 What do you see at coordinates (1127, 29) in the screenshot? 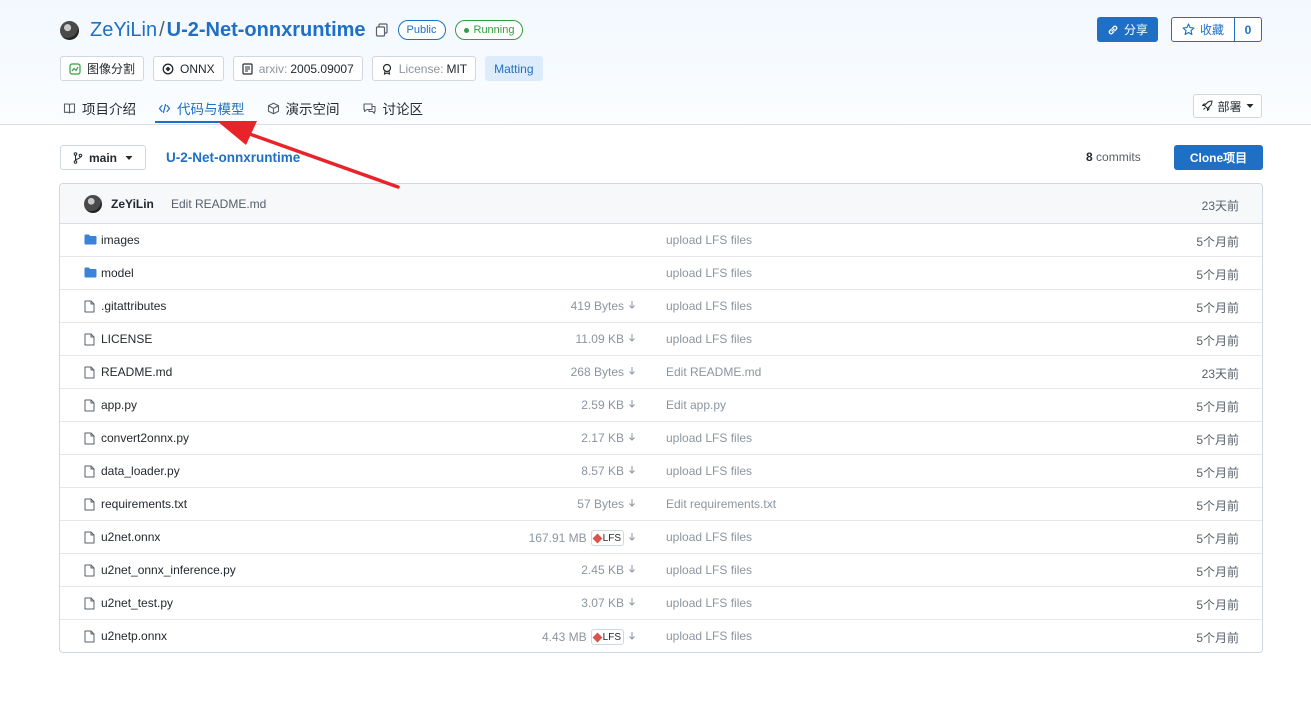
I see `share-button: 分享` at bounding box center [1127, 29].